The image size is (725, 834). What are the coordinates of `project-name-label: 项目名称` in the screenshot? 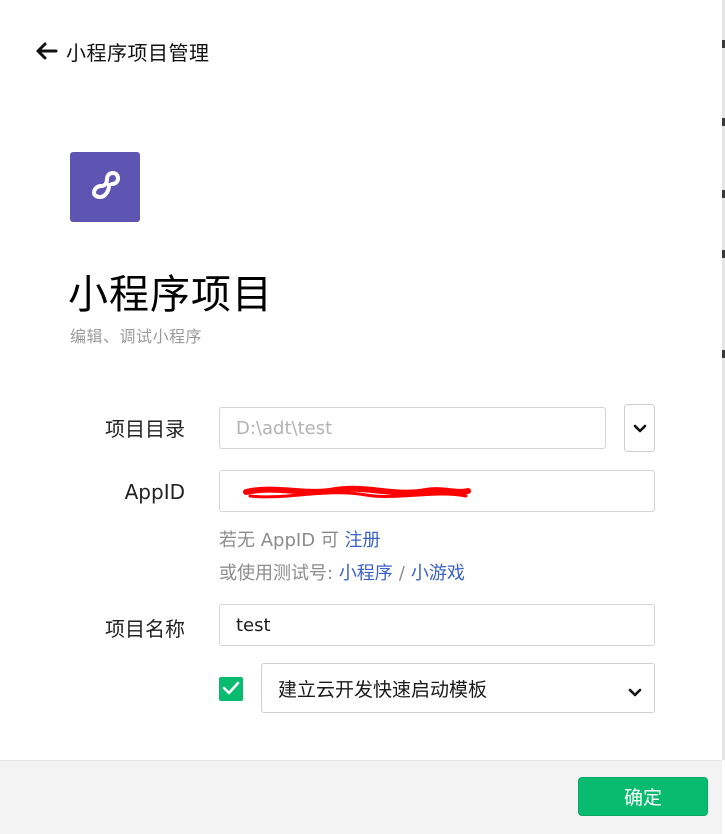 It's located at (145, 629).